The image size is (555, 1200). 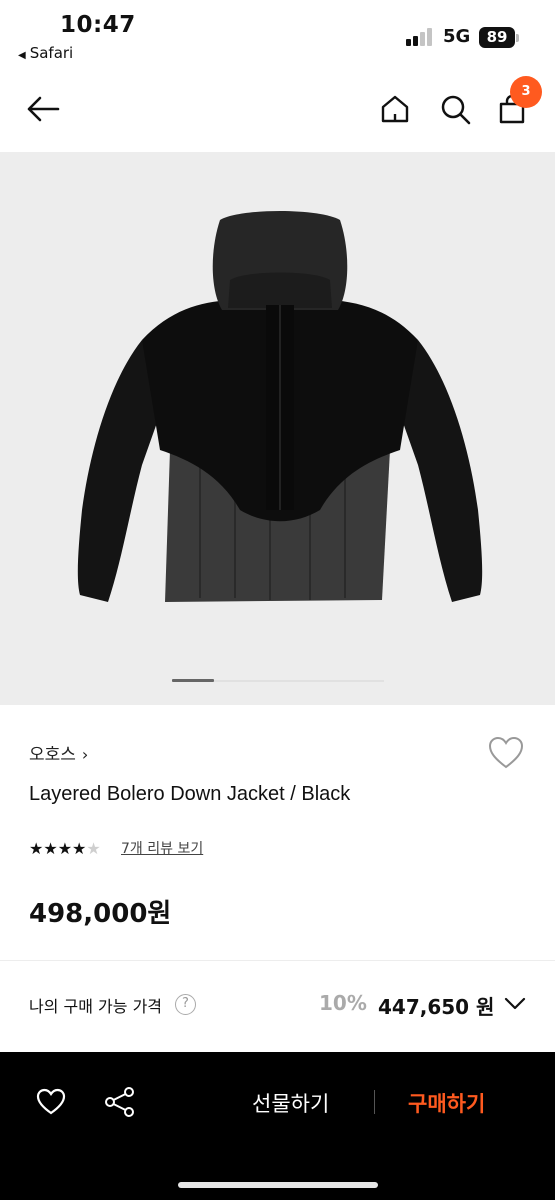 I want to click on help-icon: ?, so click(x=185, y=1004).